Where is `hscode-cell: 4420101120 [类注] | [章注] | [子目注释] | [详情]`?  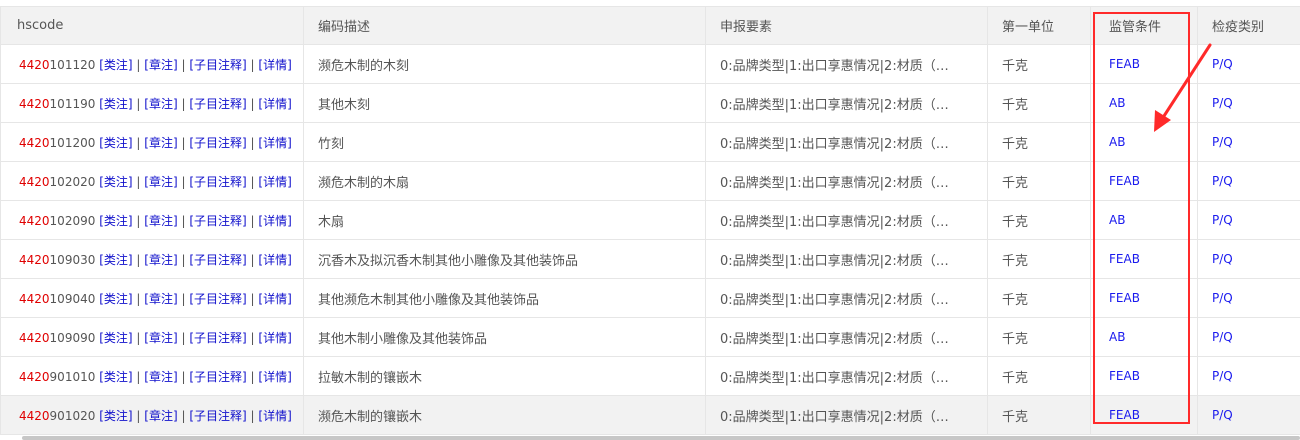
hscode-cell: 4420101120 [类注] | [章注] | [子目注释] | [详情] is located at coordinates (152, 64).